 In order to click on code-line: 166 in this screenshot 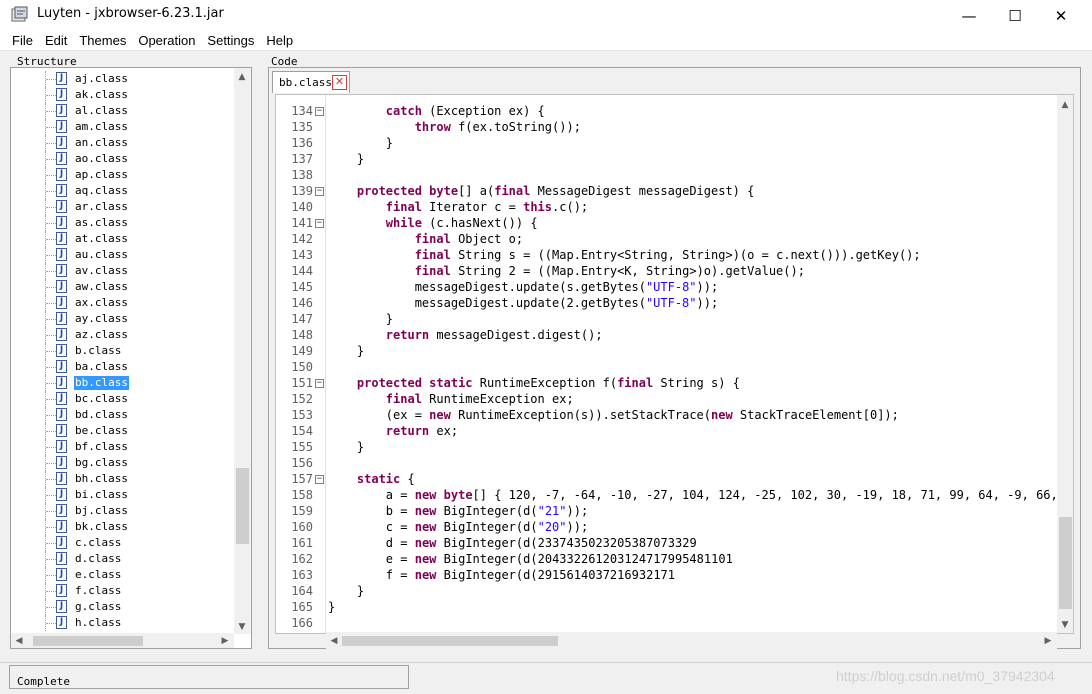, I will do `click(666, 623)`.